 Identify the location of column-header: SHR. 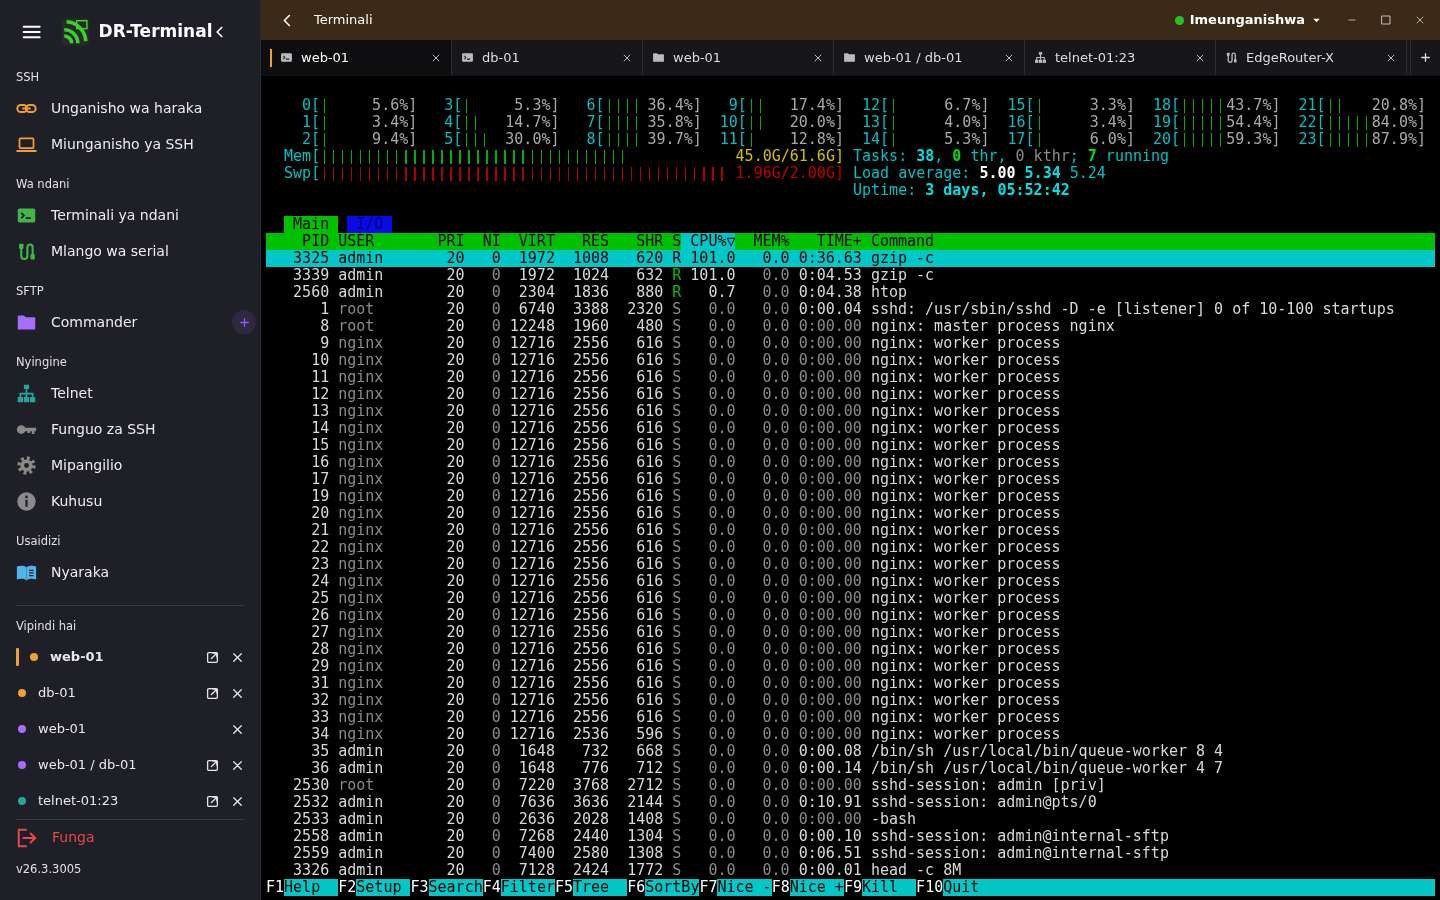
(636, 241).